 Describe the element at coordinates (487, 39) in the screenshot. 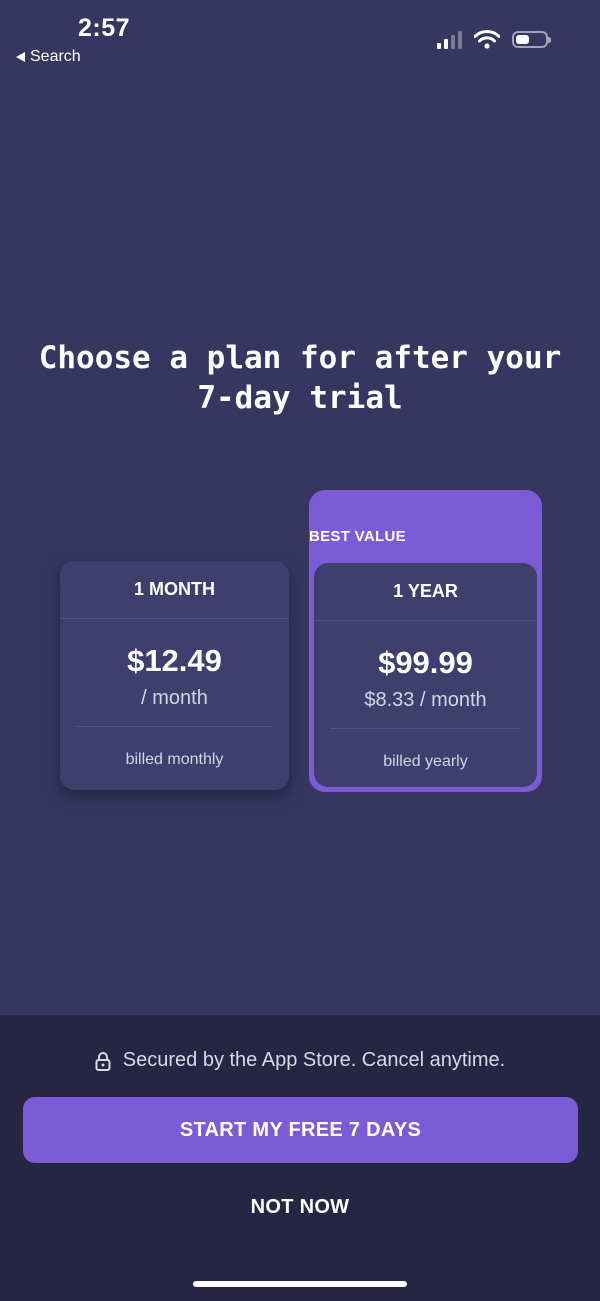

I see `wifi-icon` at that location.